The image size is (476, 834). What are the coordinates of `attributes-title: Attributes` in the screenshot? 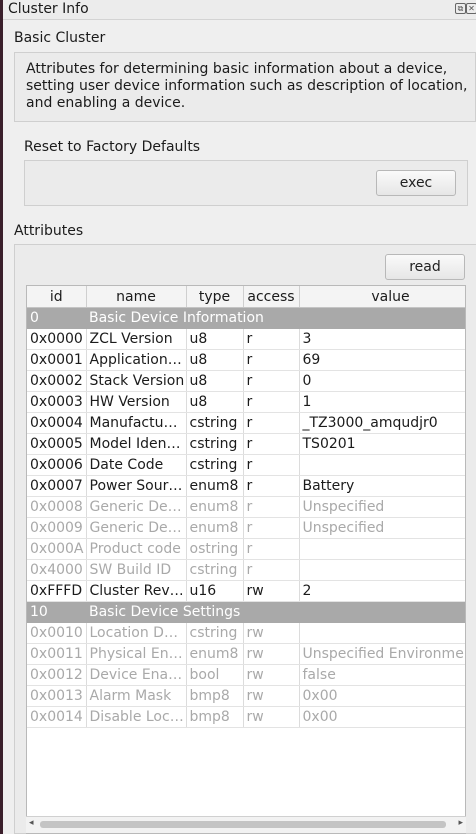 It's located at (49, 231).